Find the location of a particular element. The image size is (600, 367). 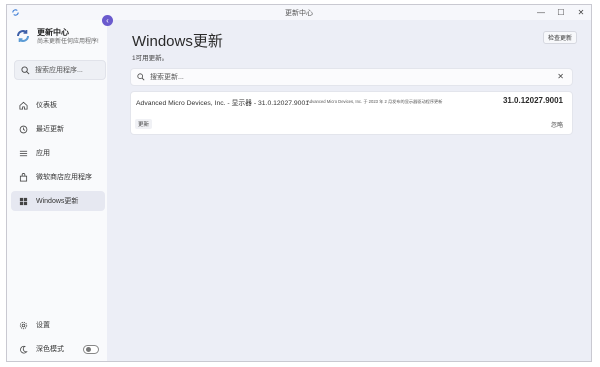

gear-icon is located at coordinates (23, 325).